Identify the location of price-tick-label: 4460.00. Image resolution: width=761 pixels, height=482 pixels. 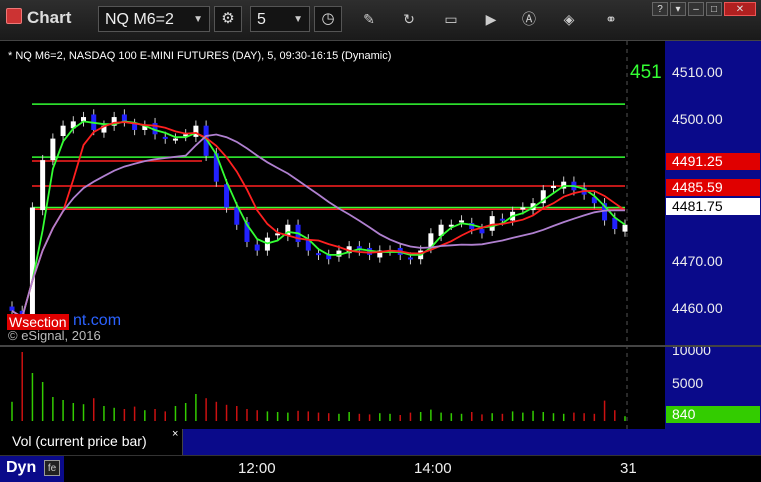
(697, 308).